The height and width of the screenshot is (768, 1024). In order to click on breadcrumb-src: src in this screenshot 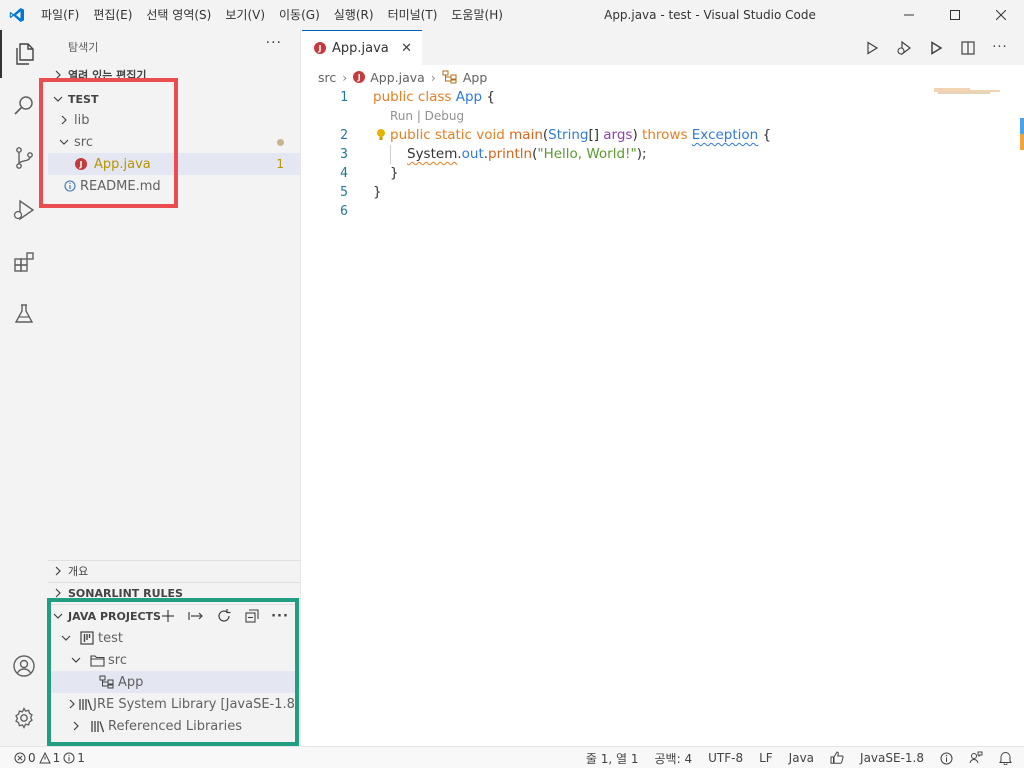, I will do `click(327, 77)`.